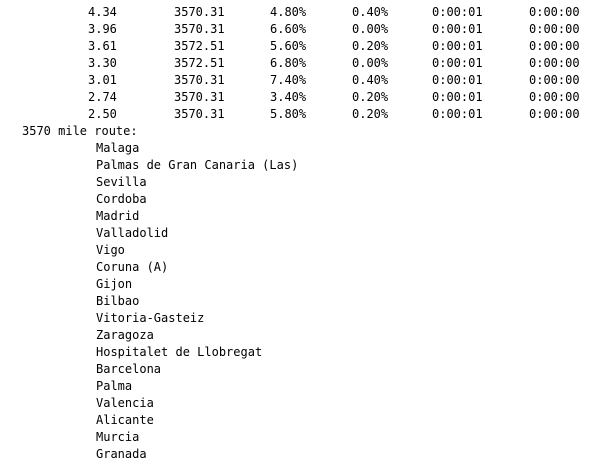  What do you see at coordinates (197, 165) in the screenshot?
I see `route-city-label: Palmas de Gran Canaria (Las)` at bounding box center [197, 165].